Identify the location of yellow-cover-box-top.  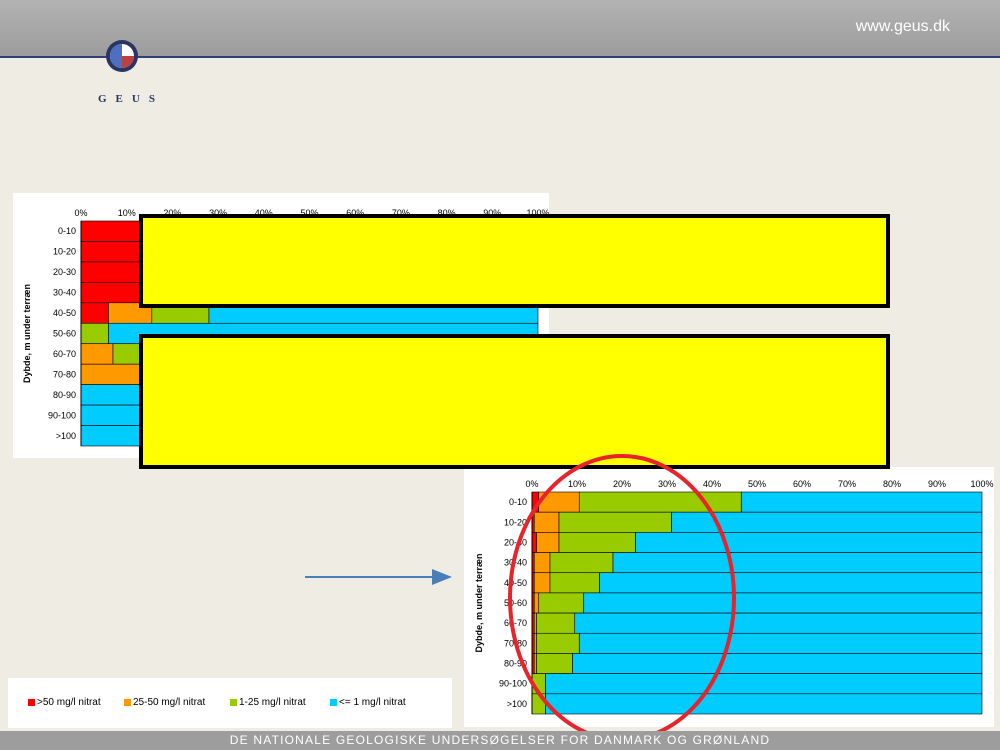
(514, 261).